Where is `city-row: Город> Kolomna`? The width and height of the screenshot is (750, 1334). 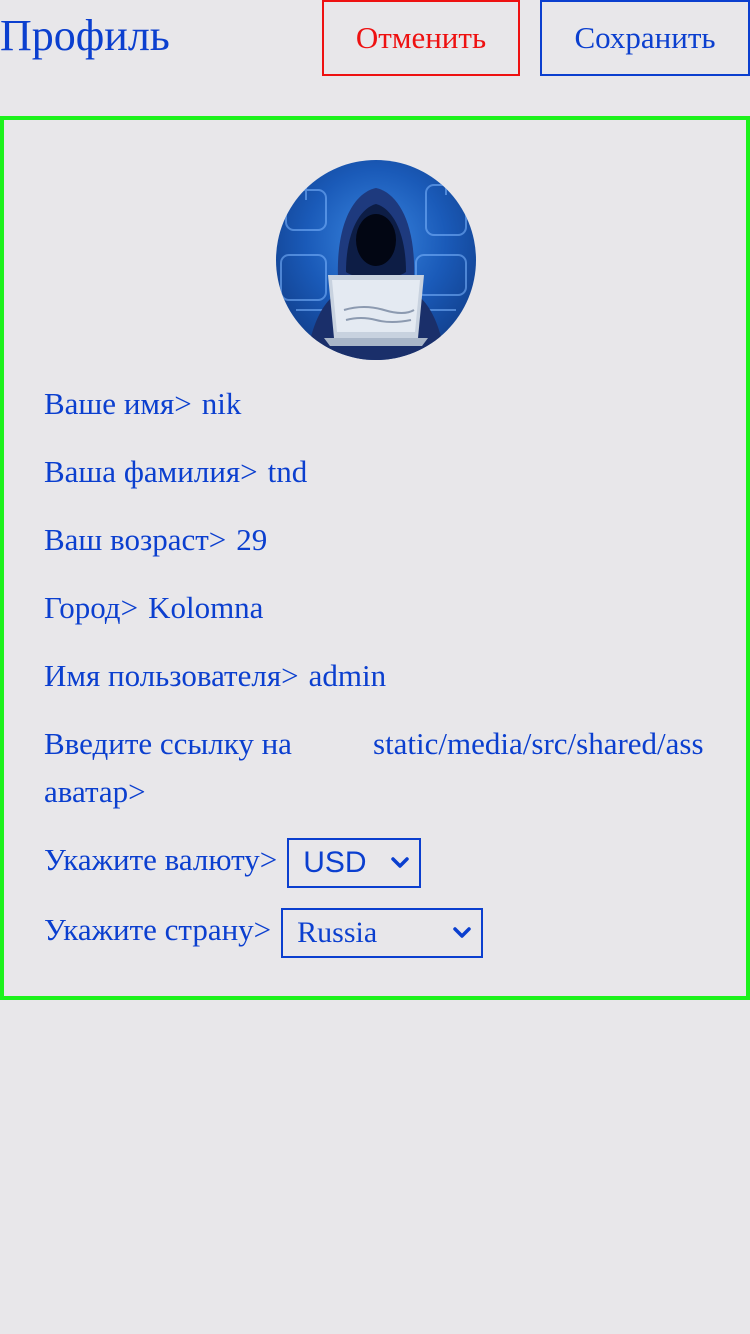
city-row: Город> Kolomna is located at coordinates (153, 608).